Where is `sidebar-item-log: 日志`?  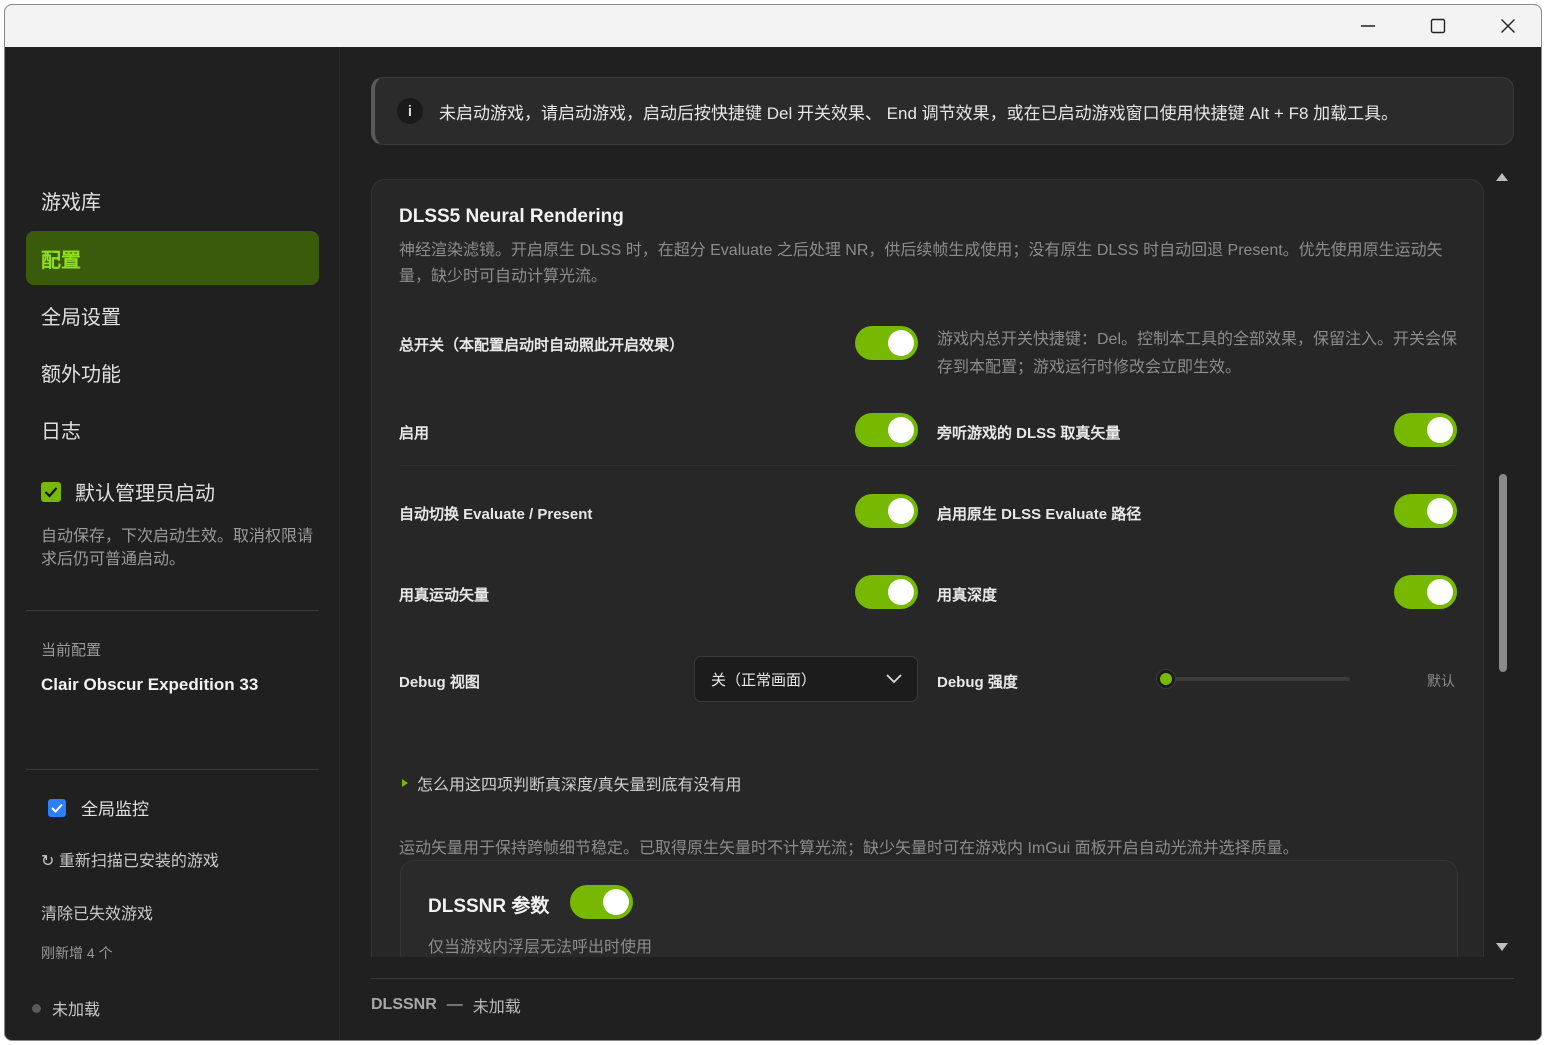
sidebar-item-log: 日志 is located at coordinates (172, 429).